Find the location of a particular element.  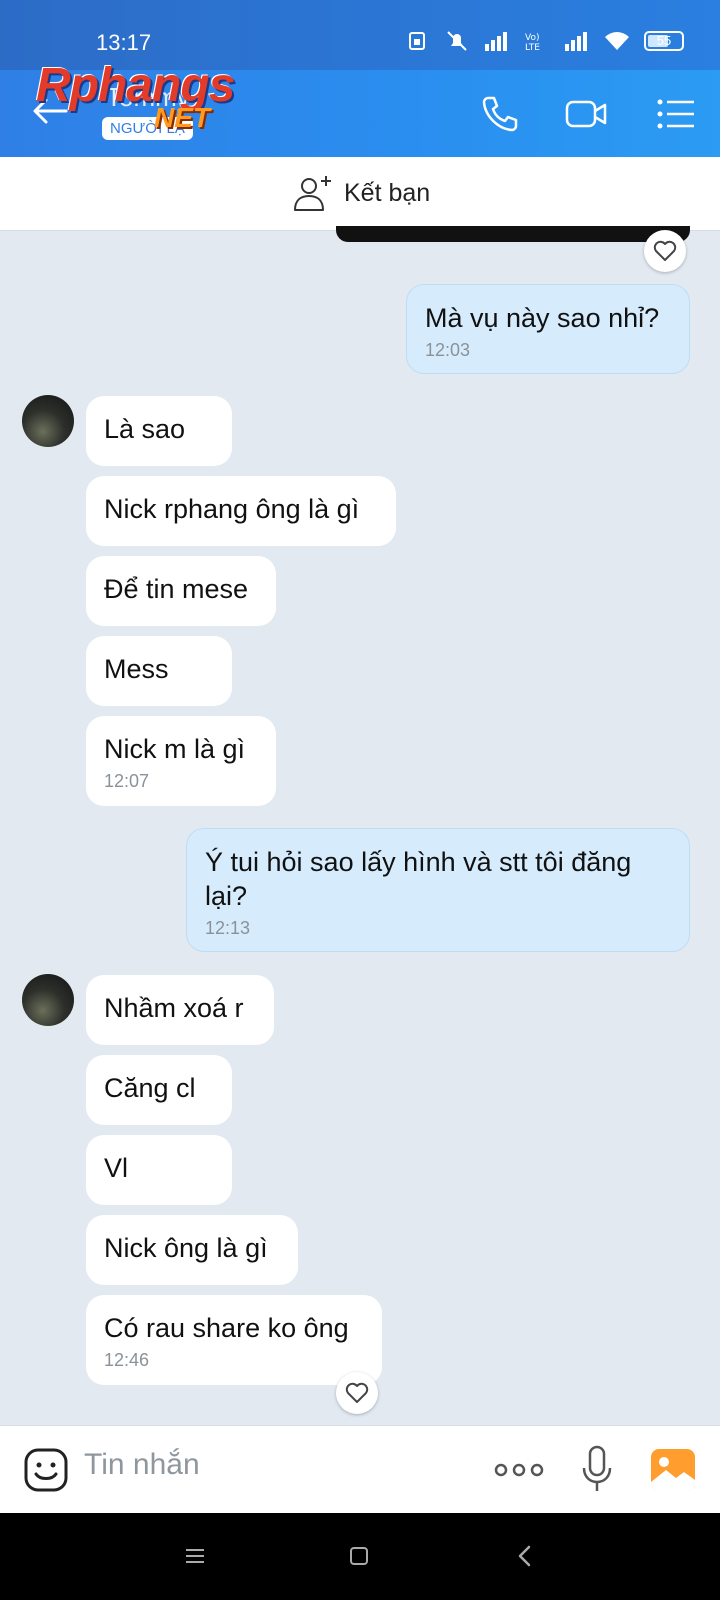

message-bubble-received: Nick m là gì 12:07 is located at coordinates (181, 761).